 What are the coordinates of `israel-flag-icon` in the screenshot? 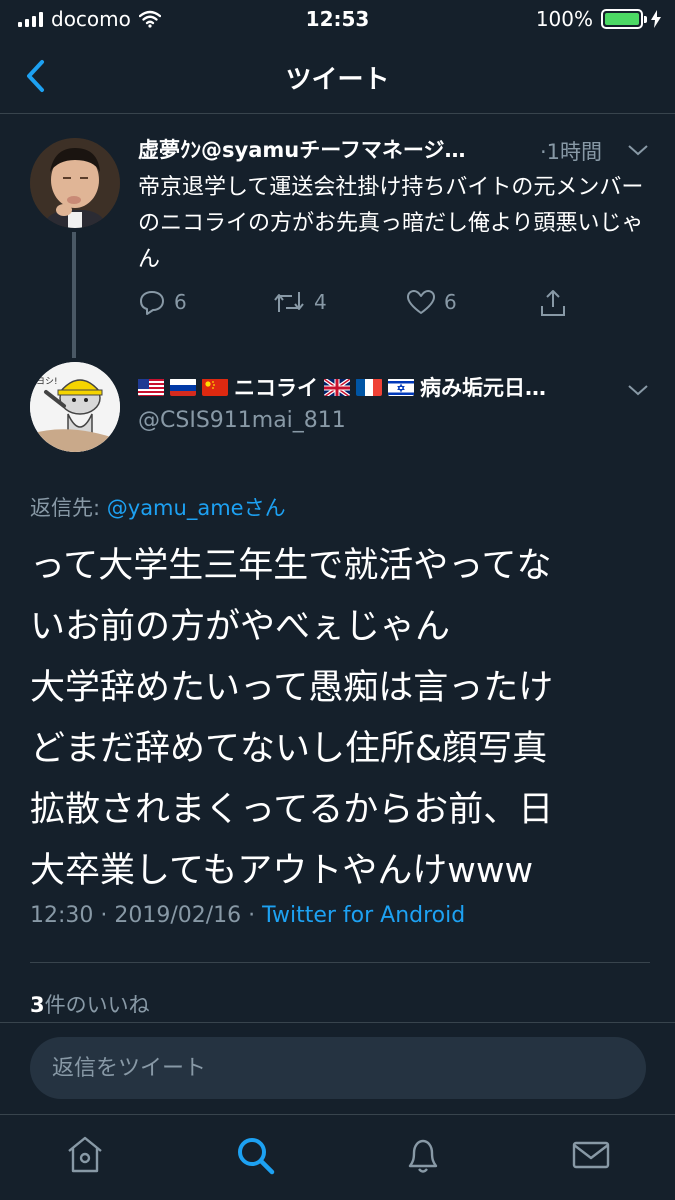 It's located at (401, 387).